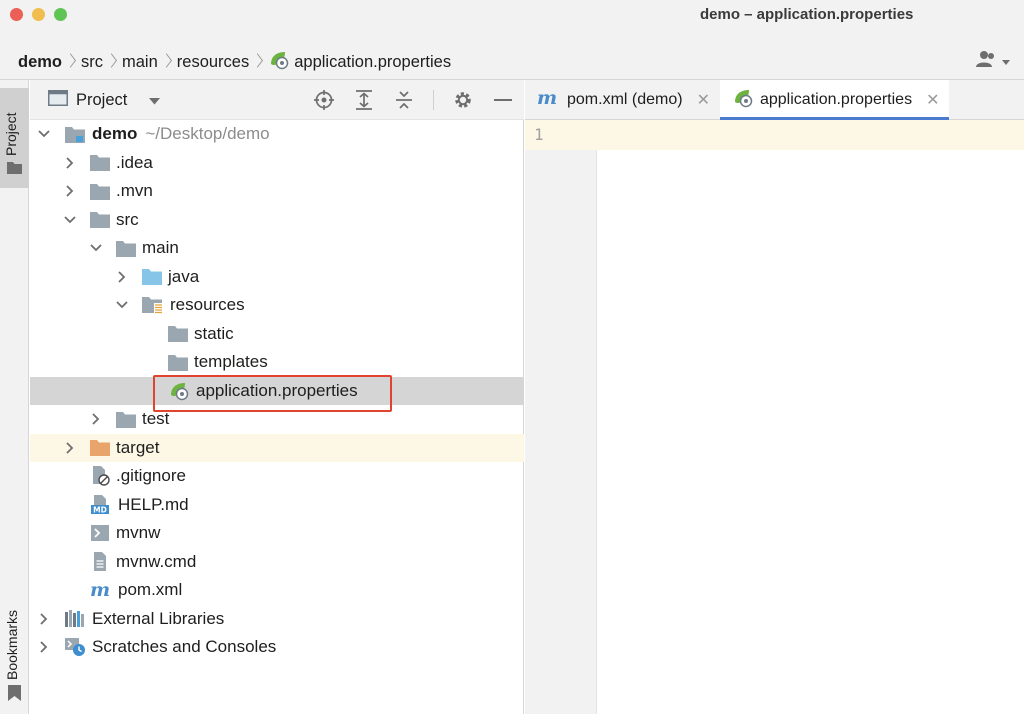 This screenshot has width=1024, height=714. Describe the element at coordinates (138, 533) in the screenshot. I see `tree-item-label: mvnw` at that location.